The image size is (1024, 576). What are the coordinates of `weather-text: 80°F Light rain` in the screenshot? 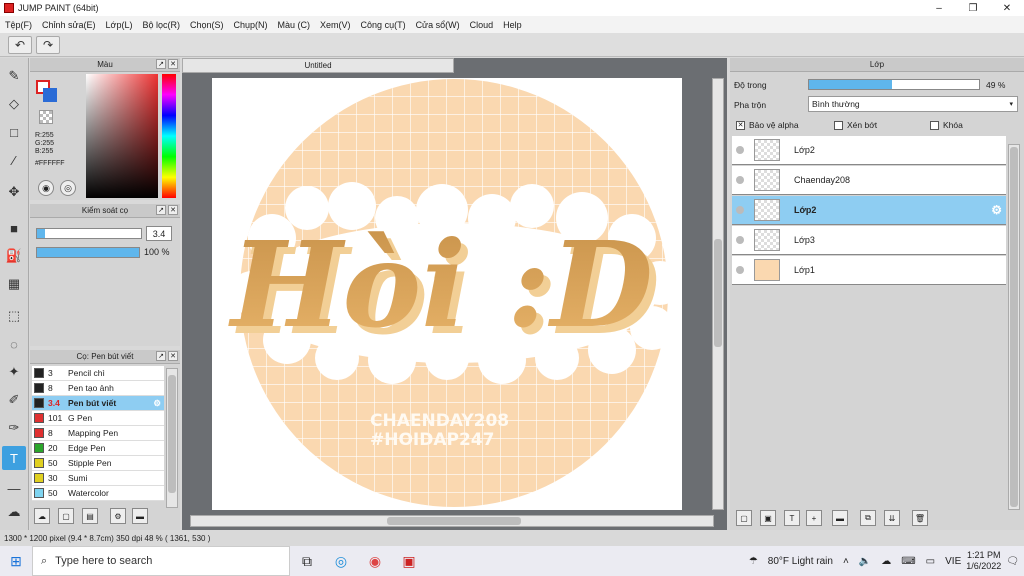 It's located at (800, 561).